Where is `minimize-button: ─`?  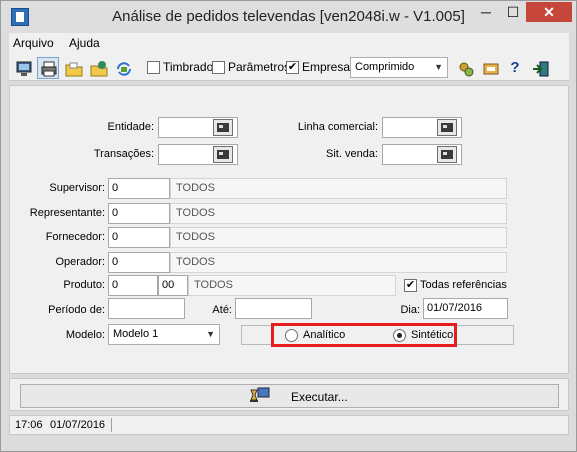 minimize-button: ─ is located at coordinates (486, 12).